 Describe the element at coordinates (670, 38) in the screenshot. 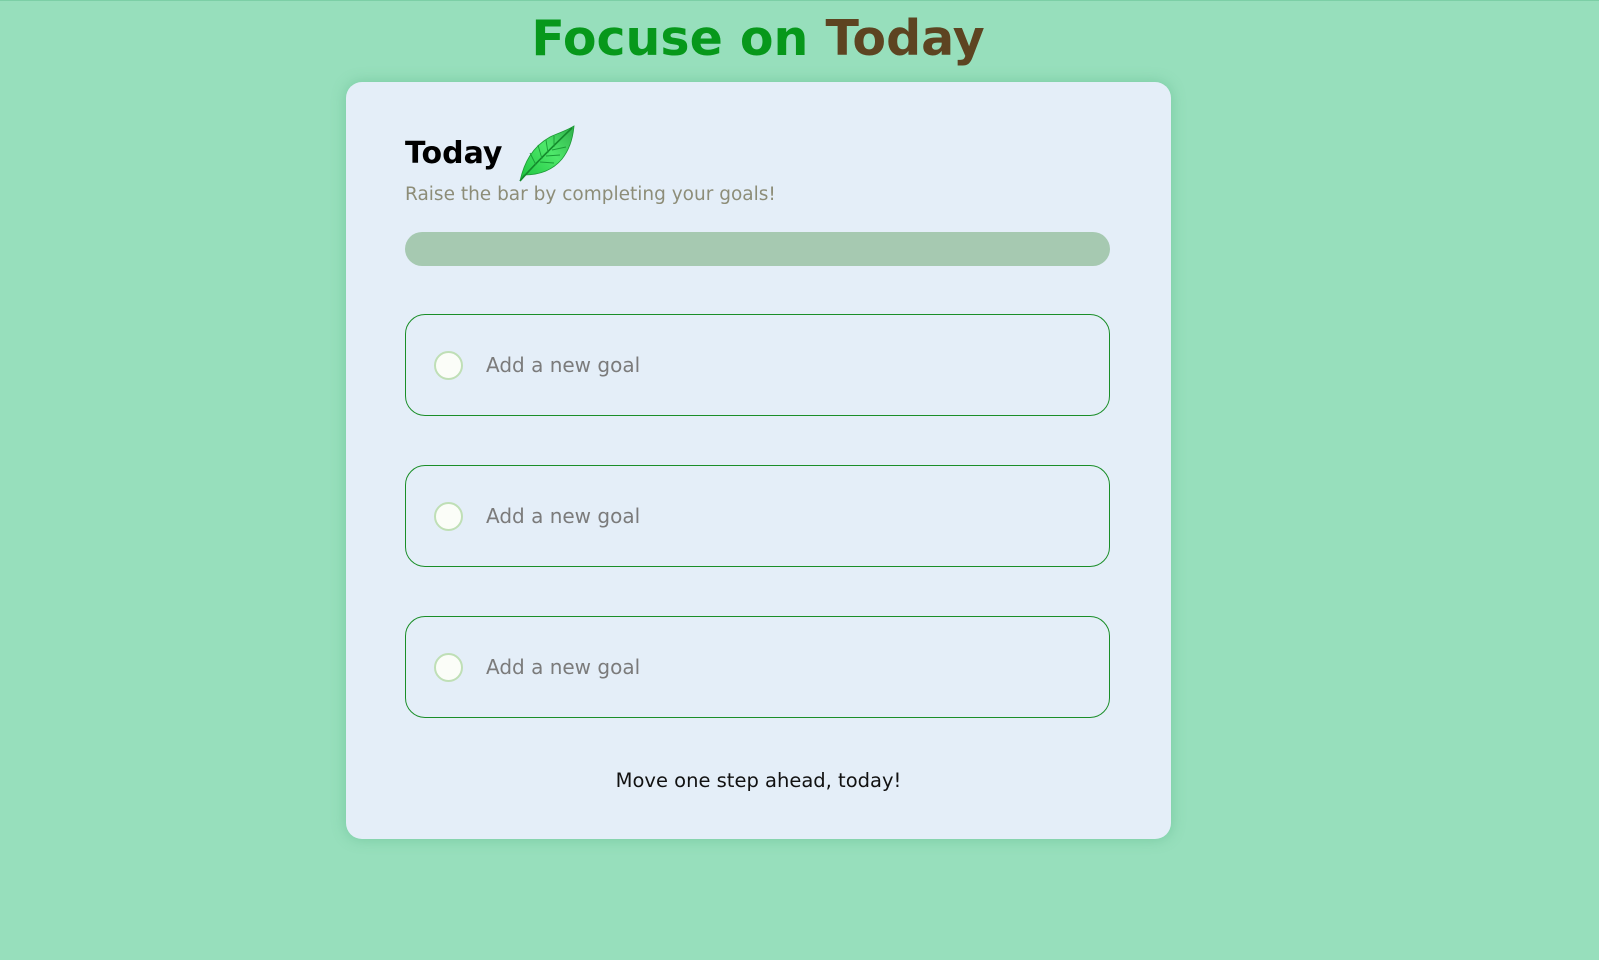

I see `app-title-part1: Focuse on` at that location.